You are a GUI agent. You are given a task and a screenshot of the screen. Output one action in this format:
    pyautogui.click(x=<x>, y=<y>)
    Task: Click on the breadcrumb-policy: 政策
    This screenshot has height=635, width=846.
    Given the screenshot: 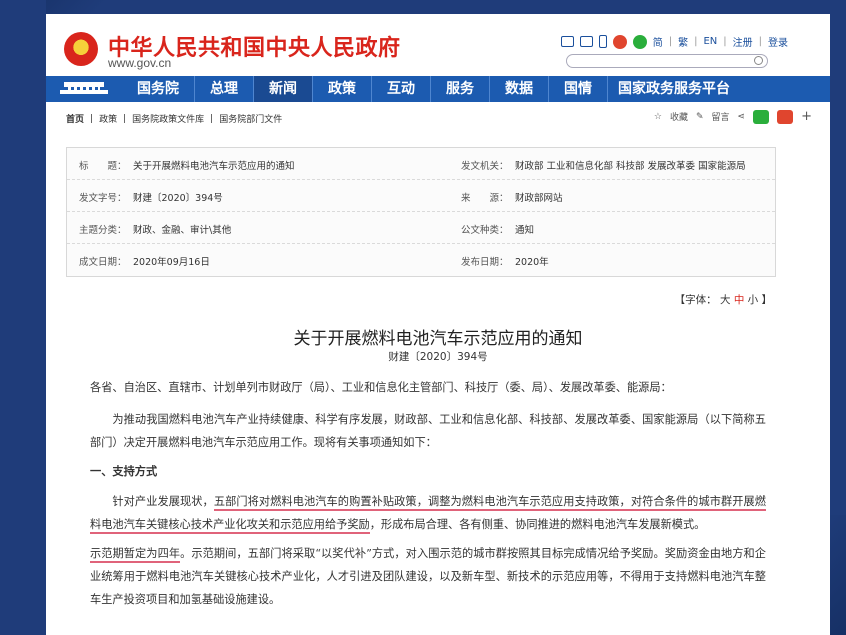 What is the action you would take?
    pyautogui.click(x=108, y=118)
    